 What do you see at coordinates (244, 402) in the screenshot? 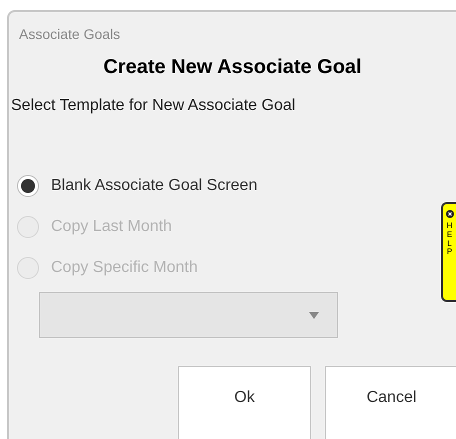
I see `dialog-button: Ok` at bounding box center [244, 402].